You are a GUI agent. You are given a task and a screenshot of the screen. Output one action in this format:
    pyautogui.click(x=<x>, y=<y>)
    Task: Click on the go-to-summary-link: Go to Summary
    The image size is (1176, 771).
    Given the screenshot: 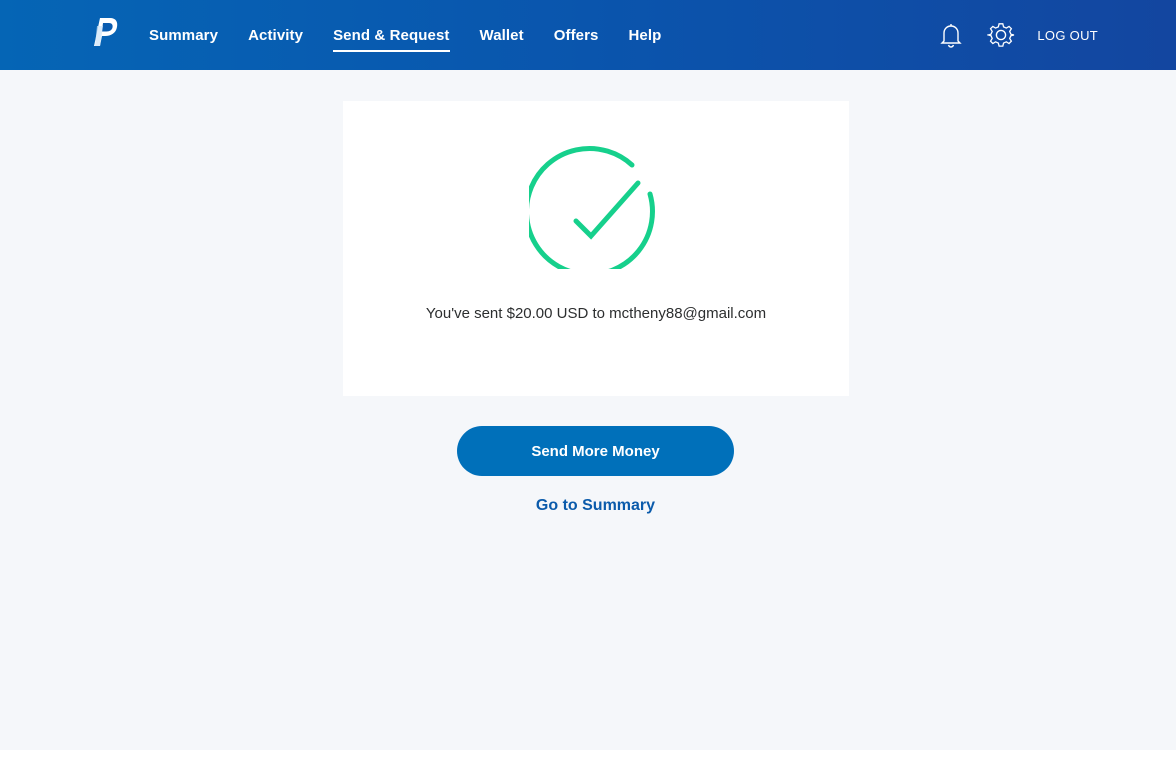 What is the action you would take?
    pyautogui.click(x=595, y=506)
    